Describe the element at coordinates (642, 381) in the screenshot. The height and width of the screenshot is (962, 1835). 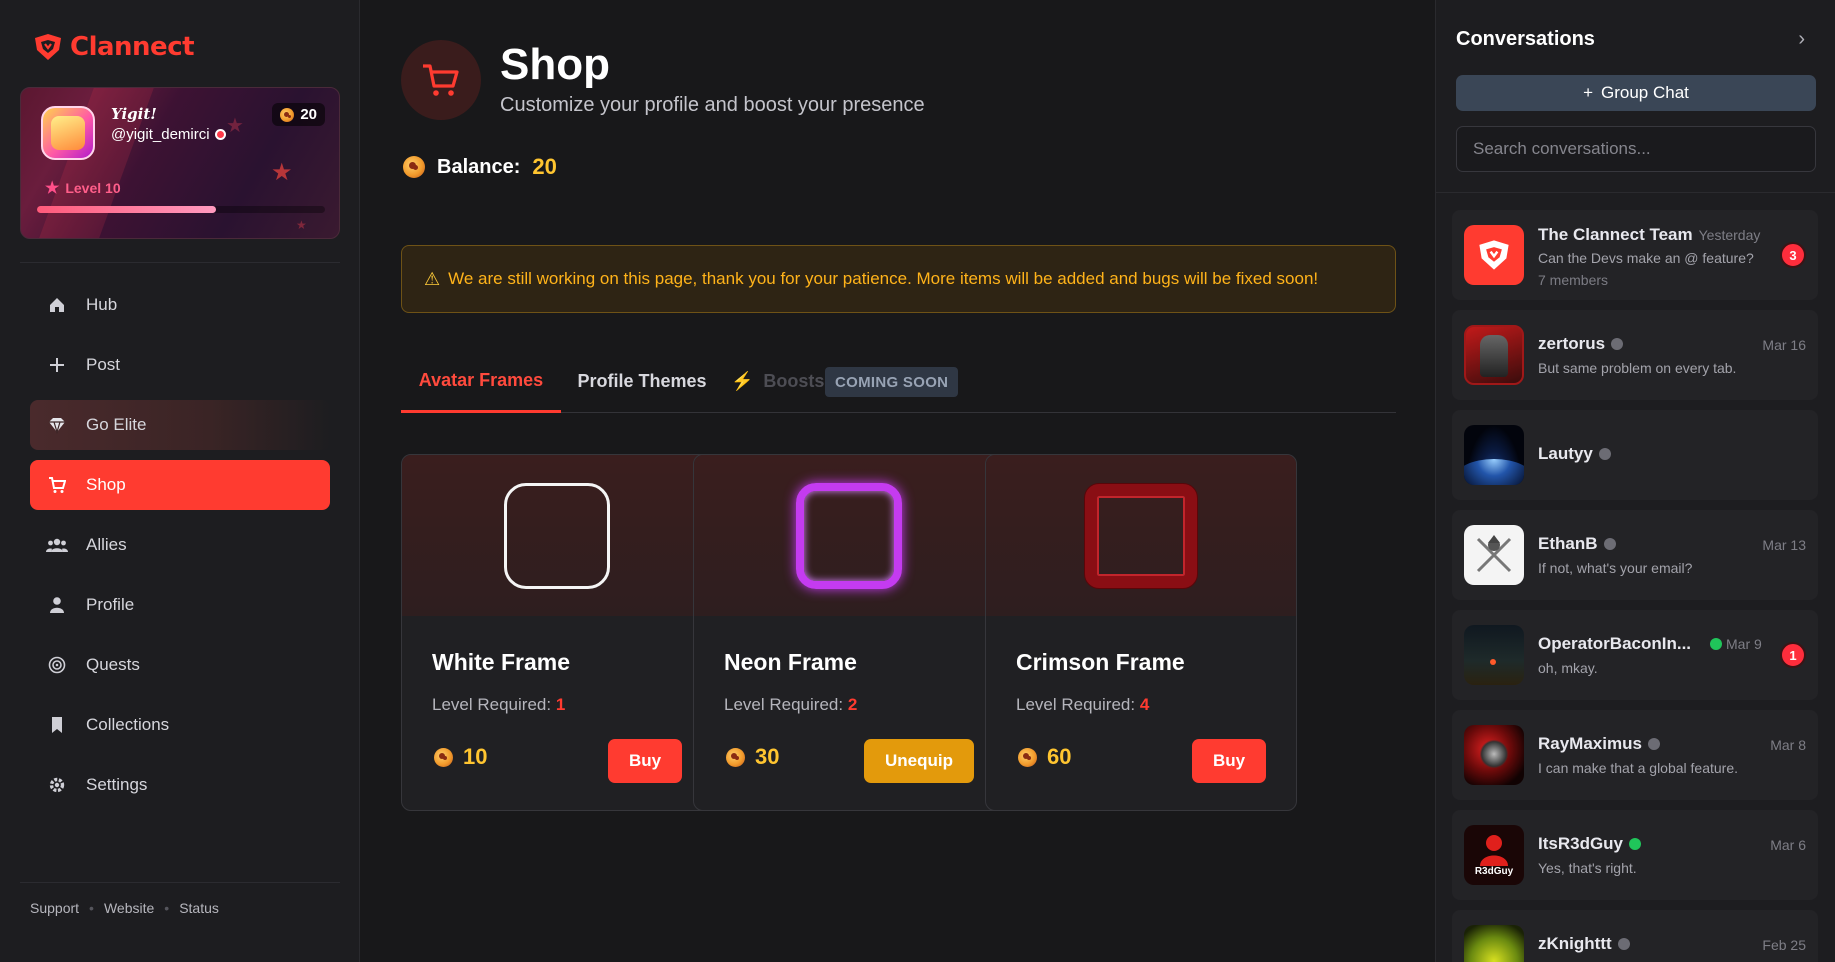
I see `tab-profile-themes: Profile Themes` at that location.